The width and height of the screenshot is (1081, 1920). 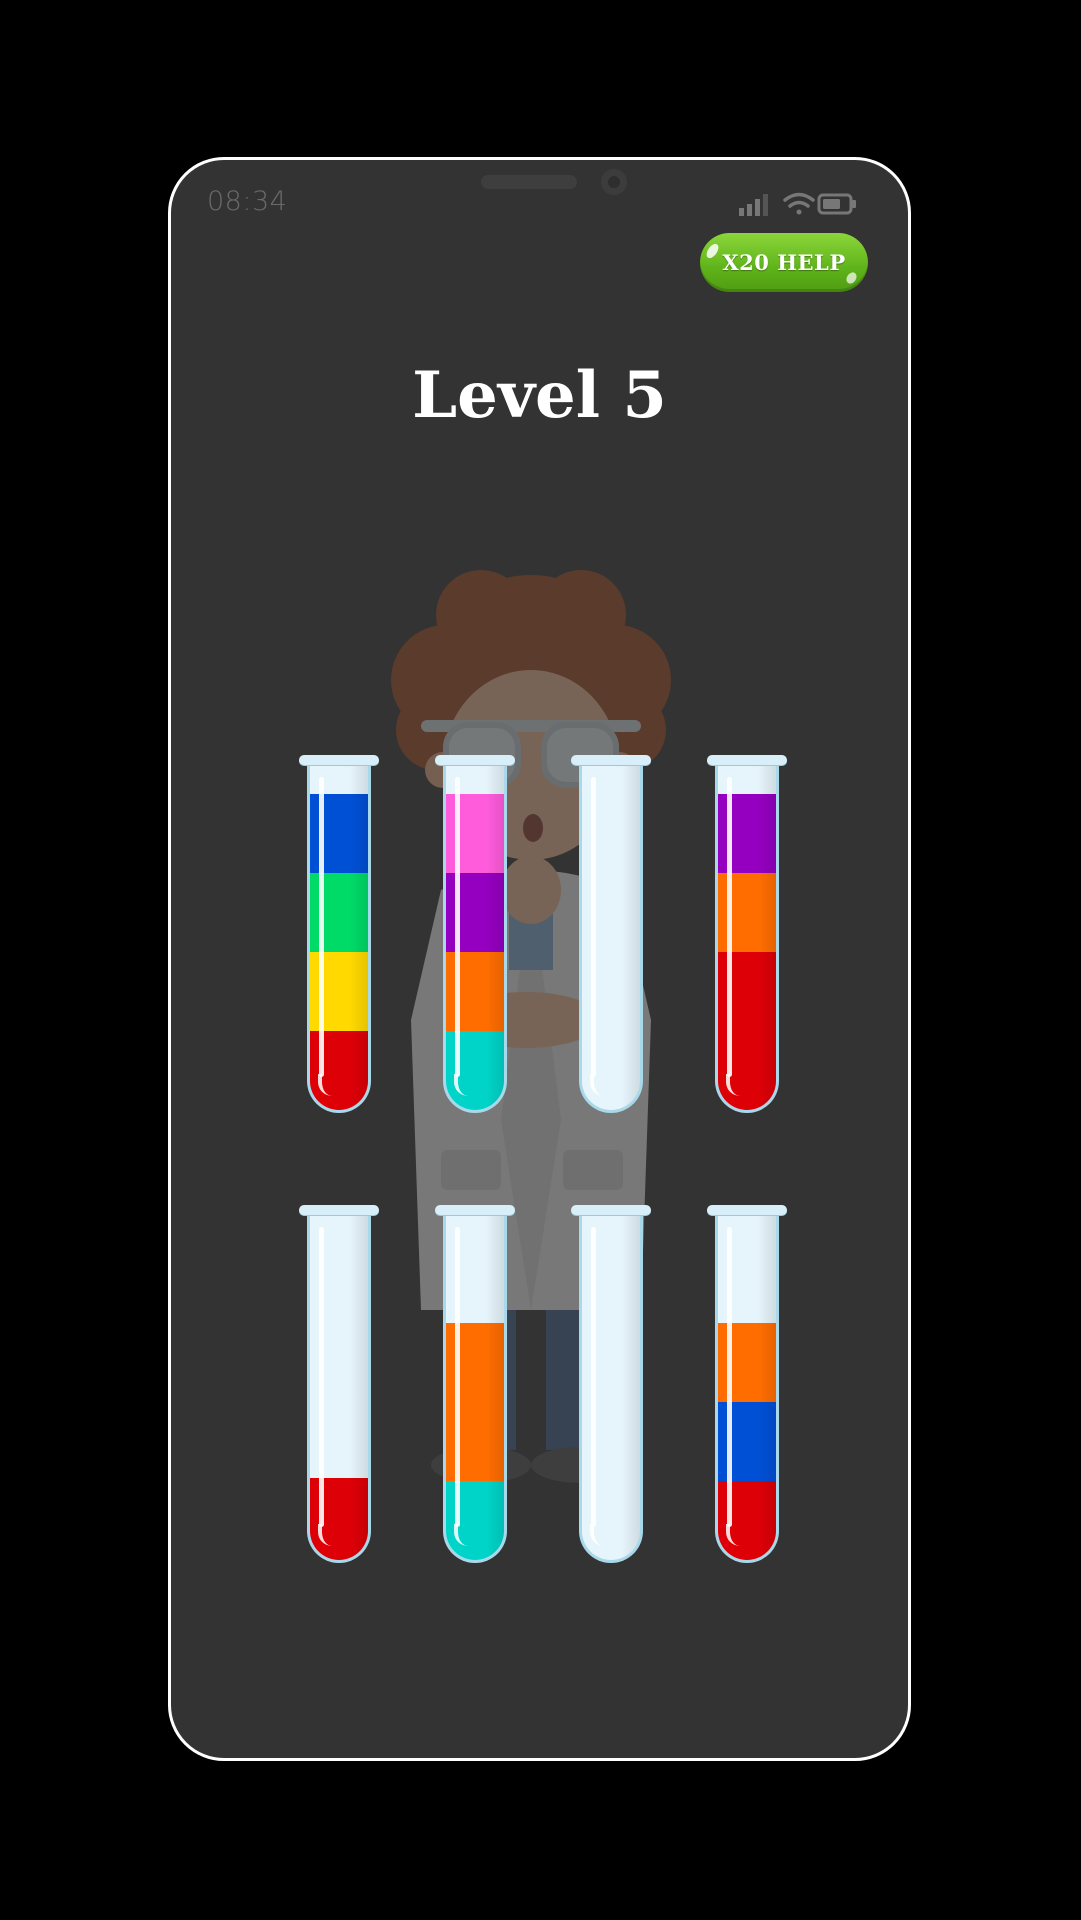 I want to click on battery-icon, so click(x=836, y=204).